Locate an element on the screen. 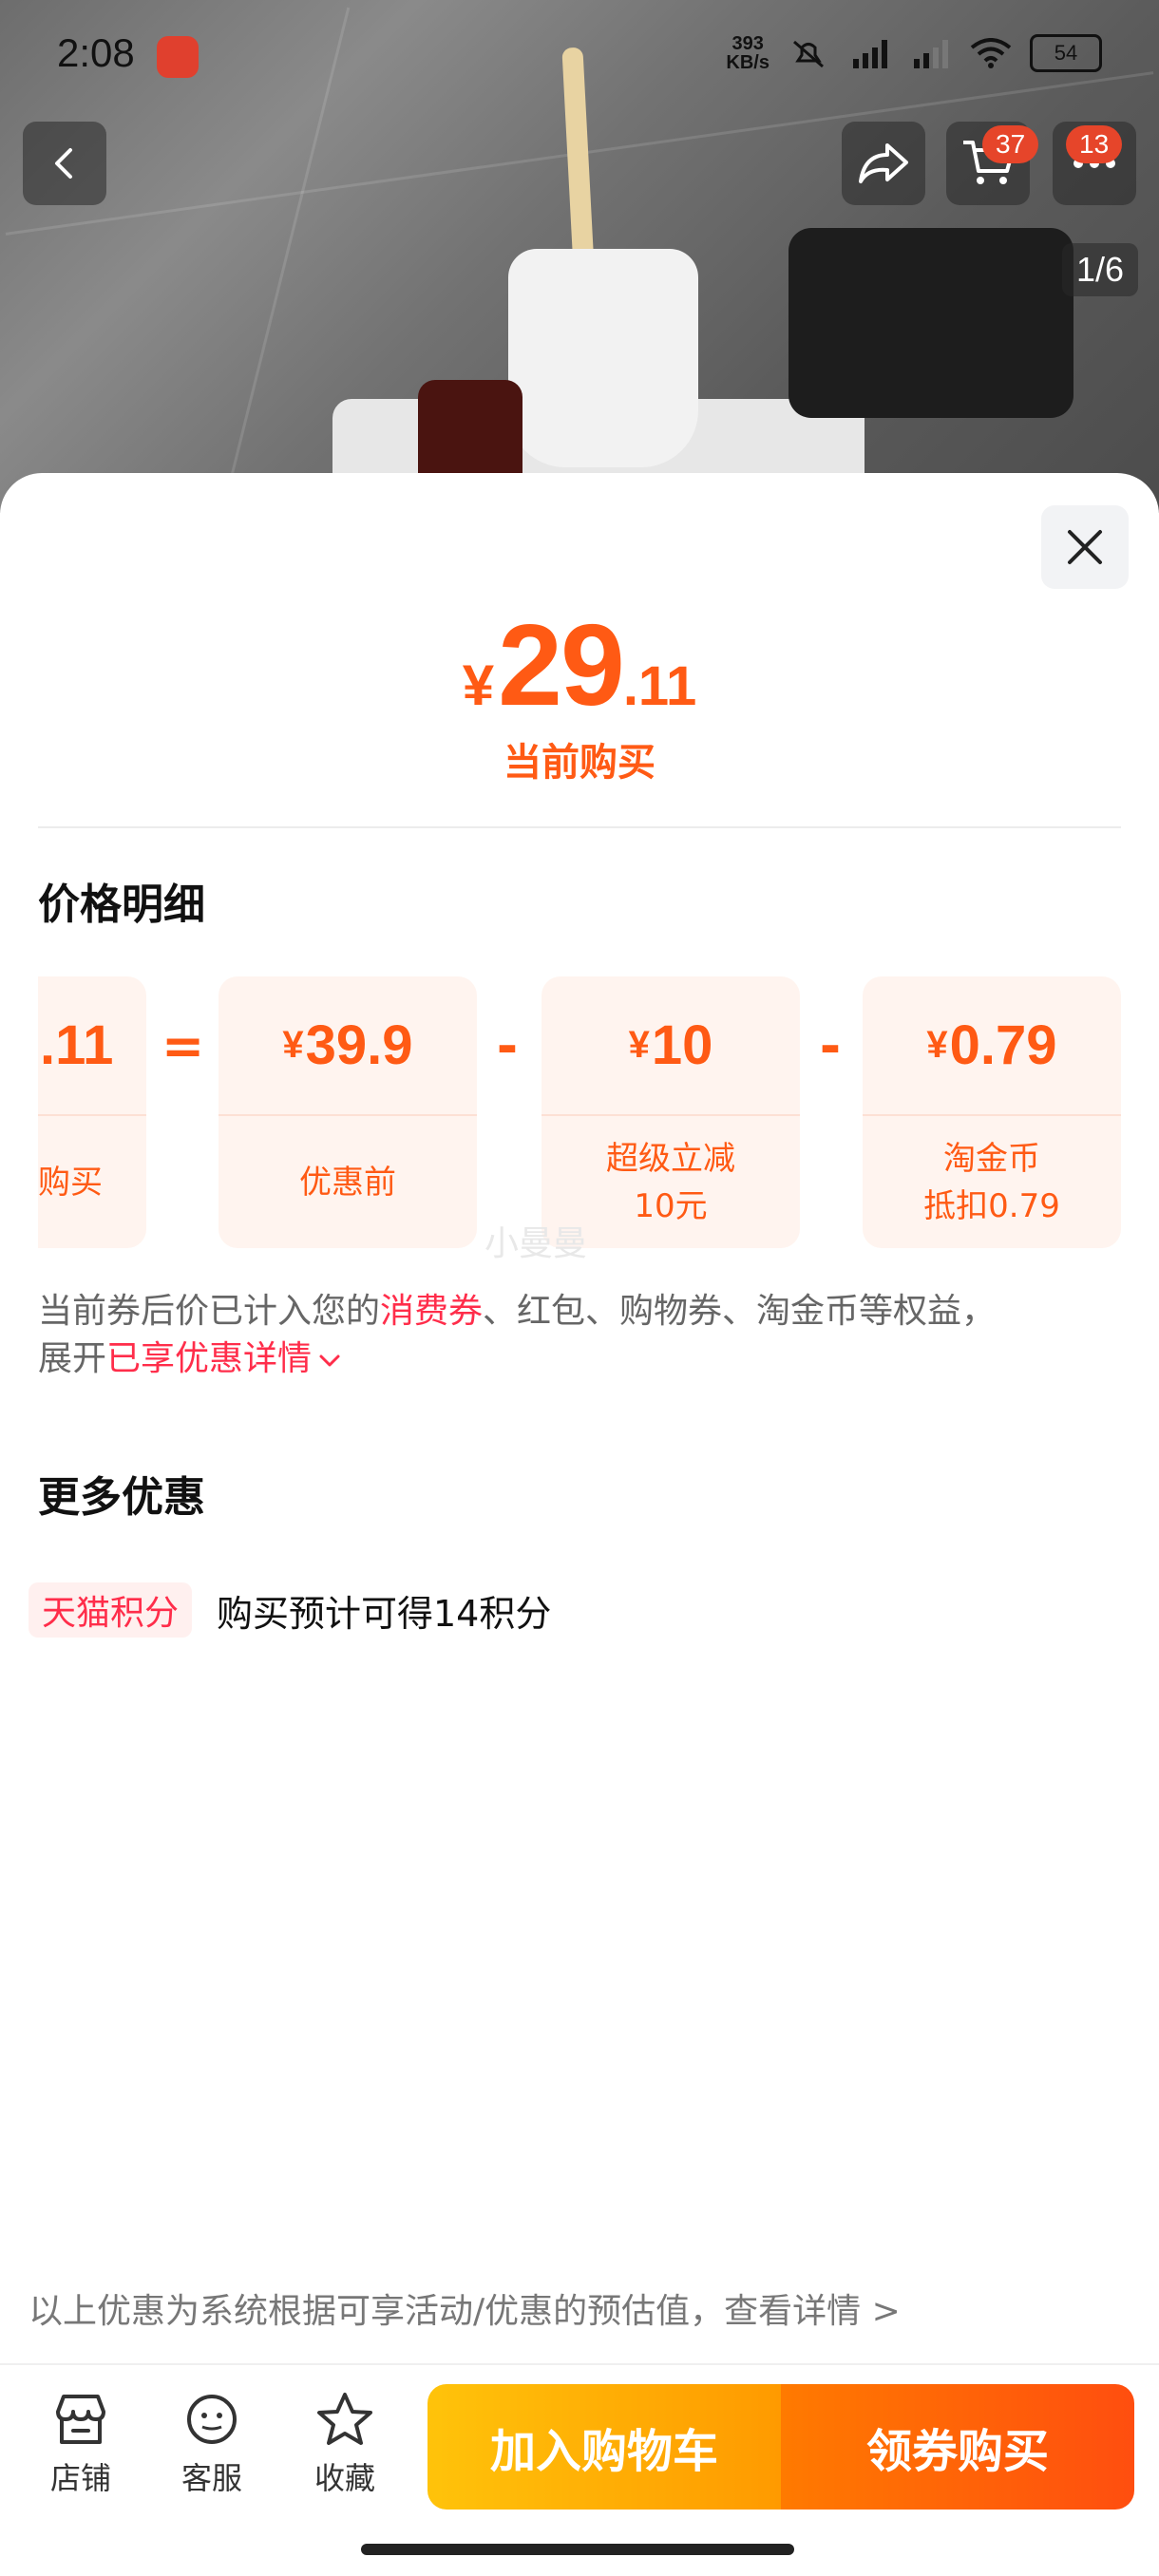 The image size is (1159, 2576). status-time: 2:08 is located at coordinates (96, 52).